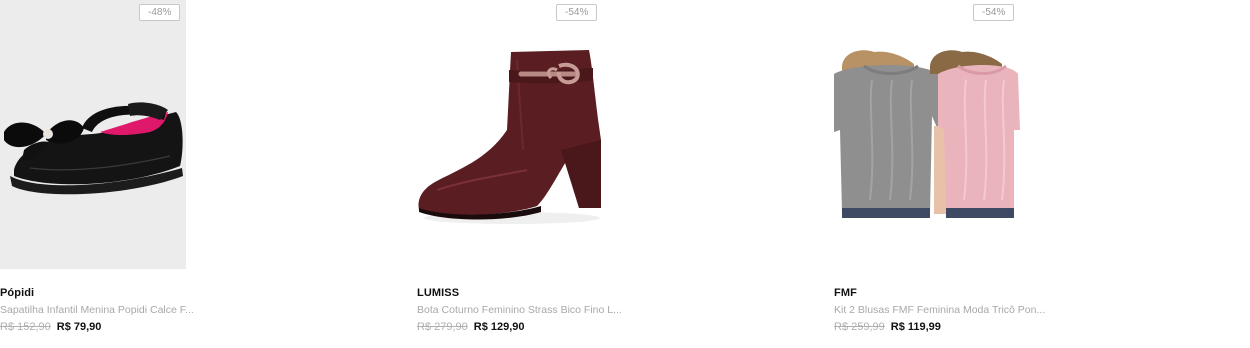  Describe the element at coordinates (79, 327) in the screenshot. I see `current-price: R$ 79,90` at that location.